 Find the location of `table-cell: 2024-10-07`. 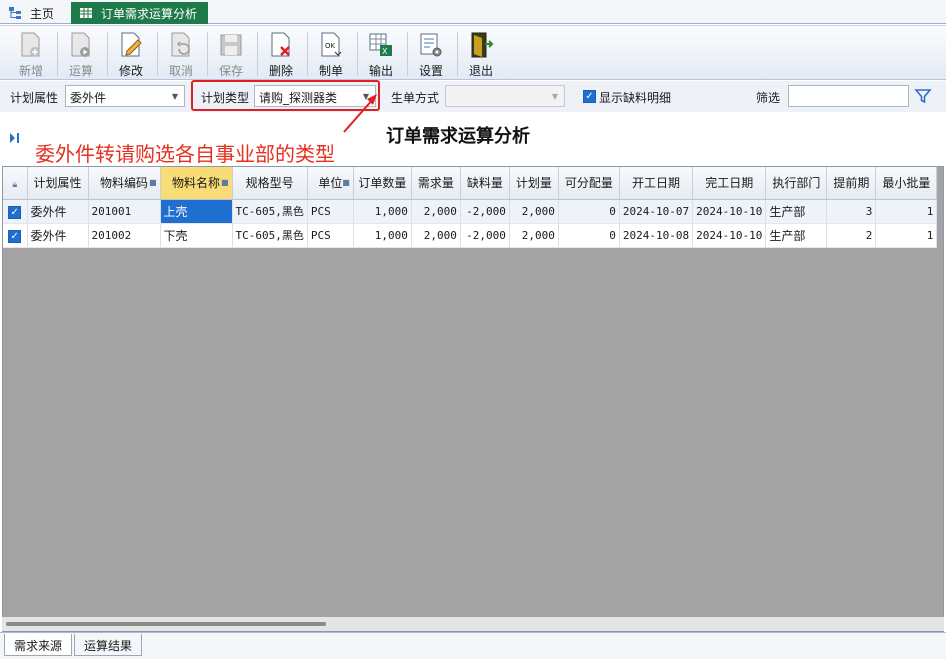

table-cell: 2024-10-07 is located at coordinates (656, 211).